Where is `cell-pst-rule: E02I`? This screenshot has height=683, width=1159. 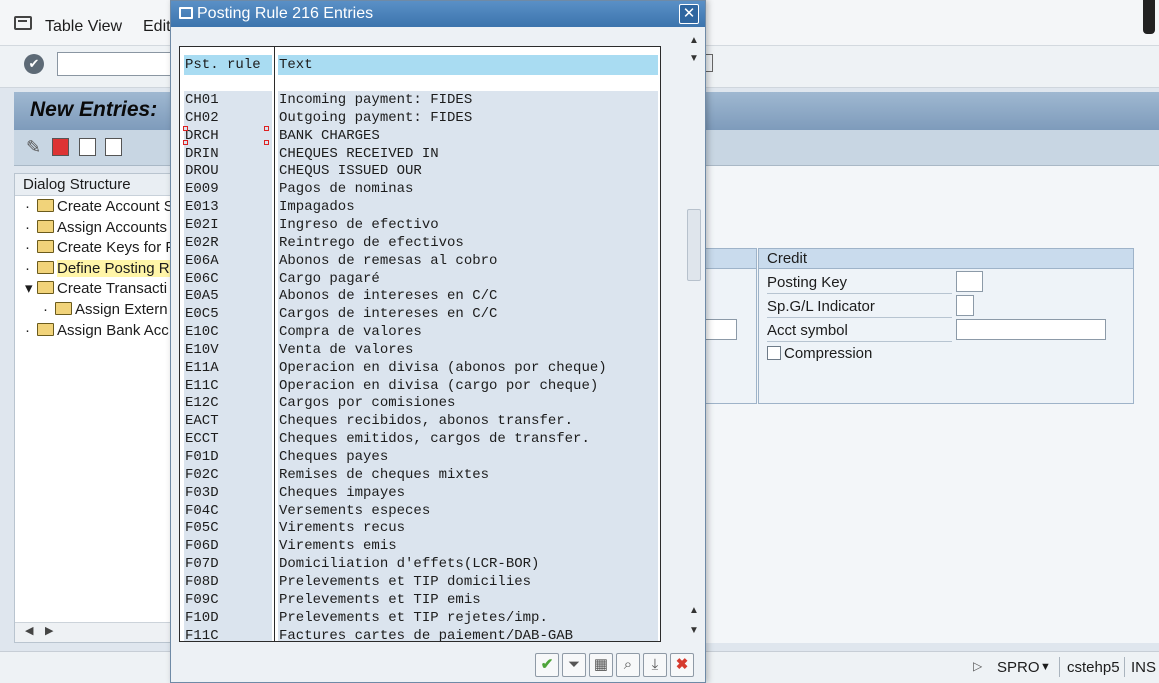 cell-pst-rule: E02I is located at coordinates (228, 224).